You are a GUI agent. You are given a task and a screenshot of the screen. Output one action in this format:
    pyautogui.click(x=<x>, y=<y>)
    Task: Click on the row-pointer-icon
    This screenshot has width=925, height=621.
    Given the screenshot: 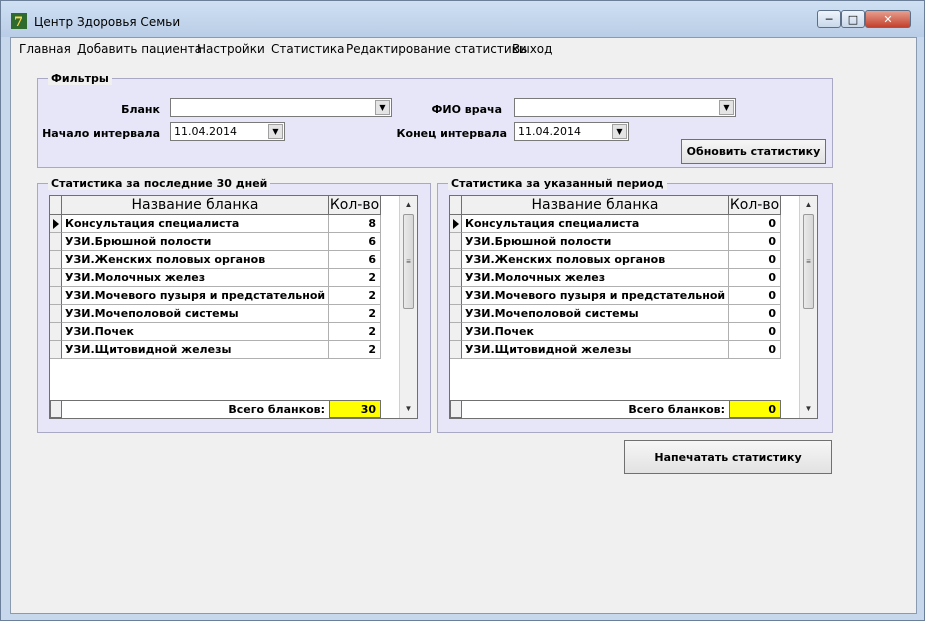 What is the action you would take?
    pyautogui.click(x=456, y=224)
    